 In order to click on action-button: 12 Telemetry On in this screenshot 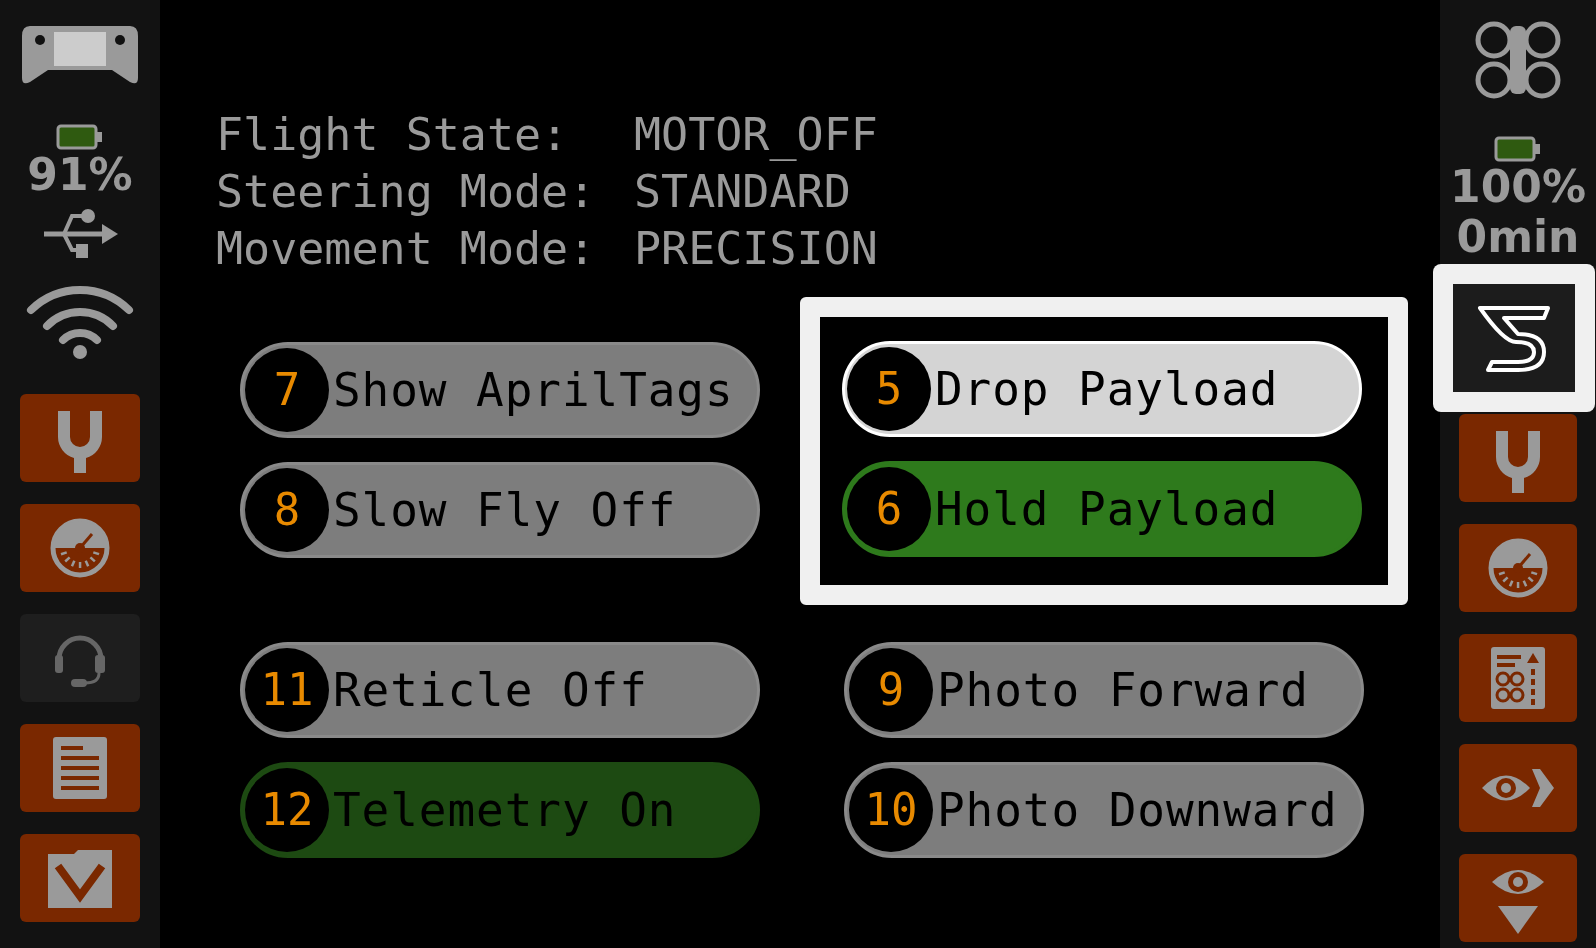, I will do `click(500, 810)`.